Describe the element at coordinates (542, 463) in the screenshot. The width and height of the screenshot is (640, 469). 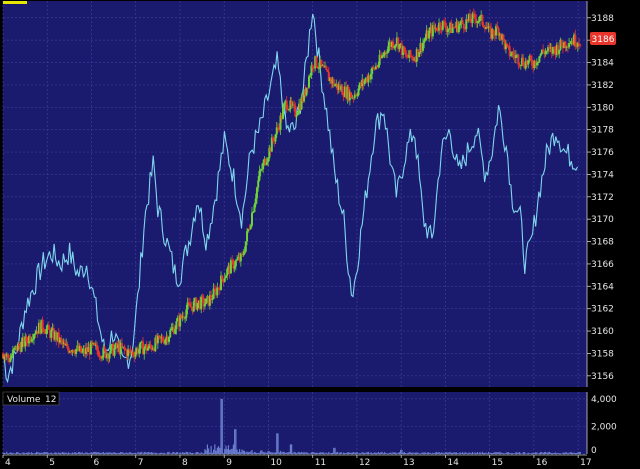
I see `x-tick-label: 16` at that location.